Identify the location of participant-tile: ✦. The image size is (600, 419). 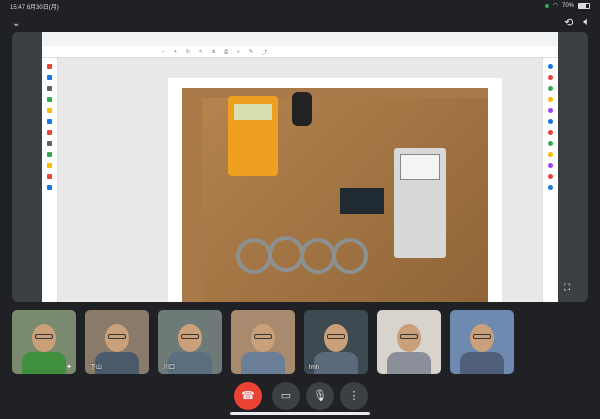
(44, 342).